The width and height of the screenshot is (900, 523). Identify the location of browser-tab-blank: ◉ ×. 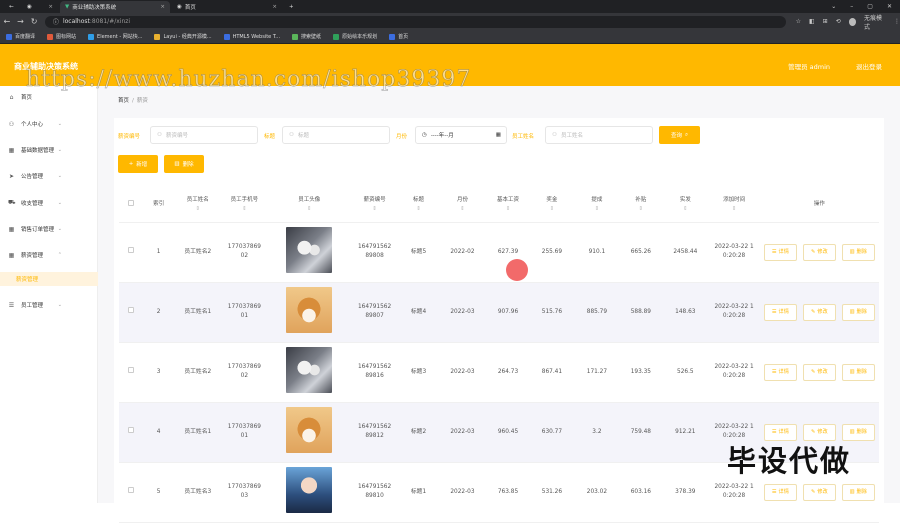
(40, 7).